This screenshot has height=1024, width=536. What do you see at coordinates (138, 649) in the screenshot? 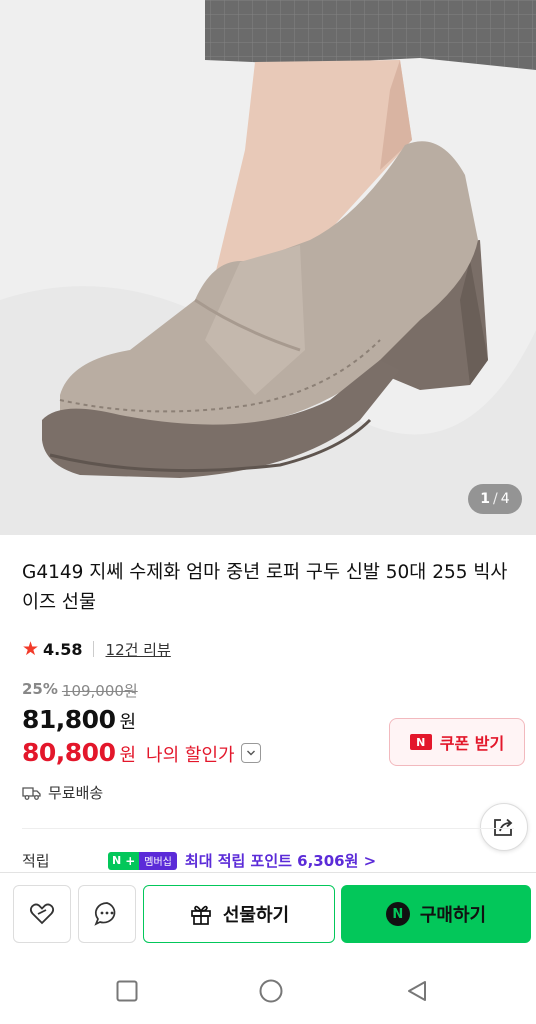
I see `reviews-link: 12건 리뷰` at bounding box center [138, 649].